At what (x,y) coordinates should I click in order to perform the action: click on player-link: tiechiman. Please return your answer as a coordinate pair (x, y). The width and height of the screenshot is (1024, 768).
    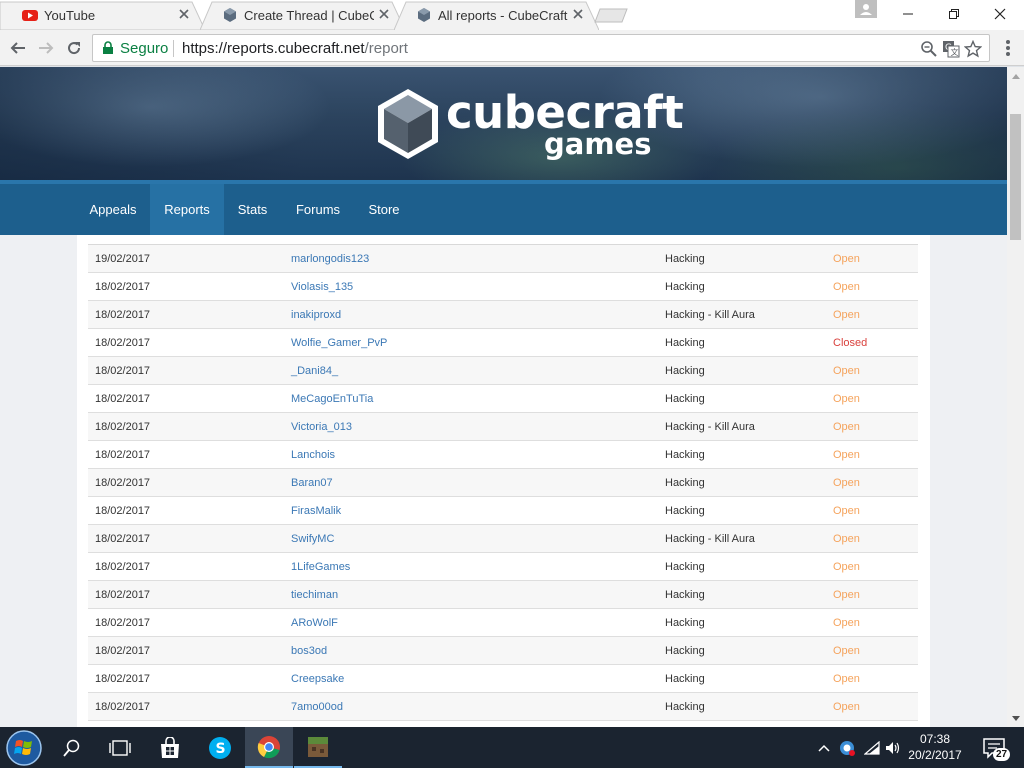
    Looking at the image, I should click on (314, 595).